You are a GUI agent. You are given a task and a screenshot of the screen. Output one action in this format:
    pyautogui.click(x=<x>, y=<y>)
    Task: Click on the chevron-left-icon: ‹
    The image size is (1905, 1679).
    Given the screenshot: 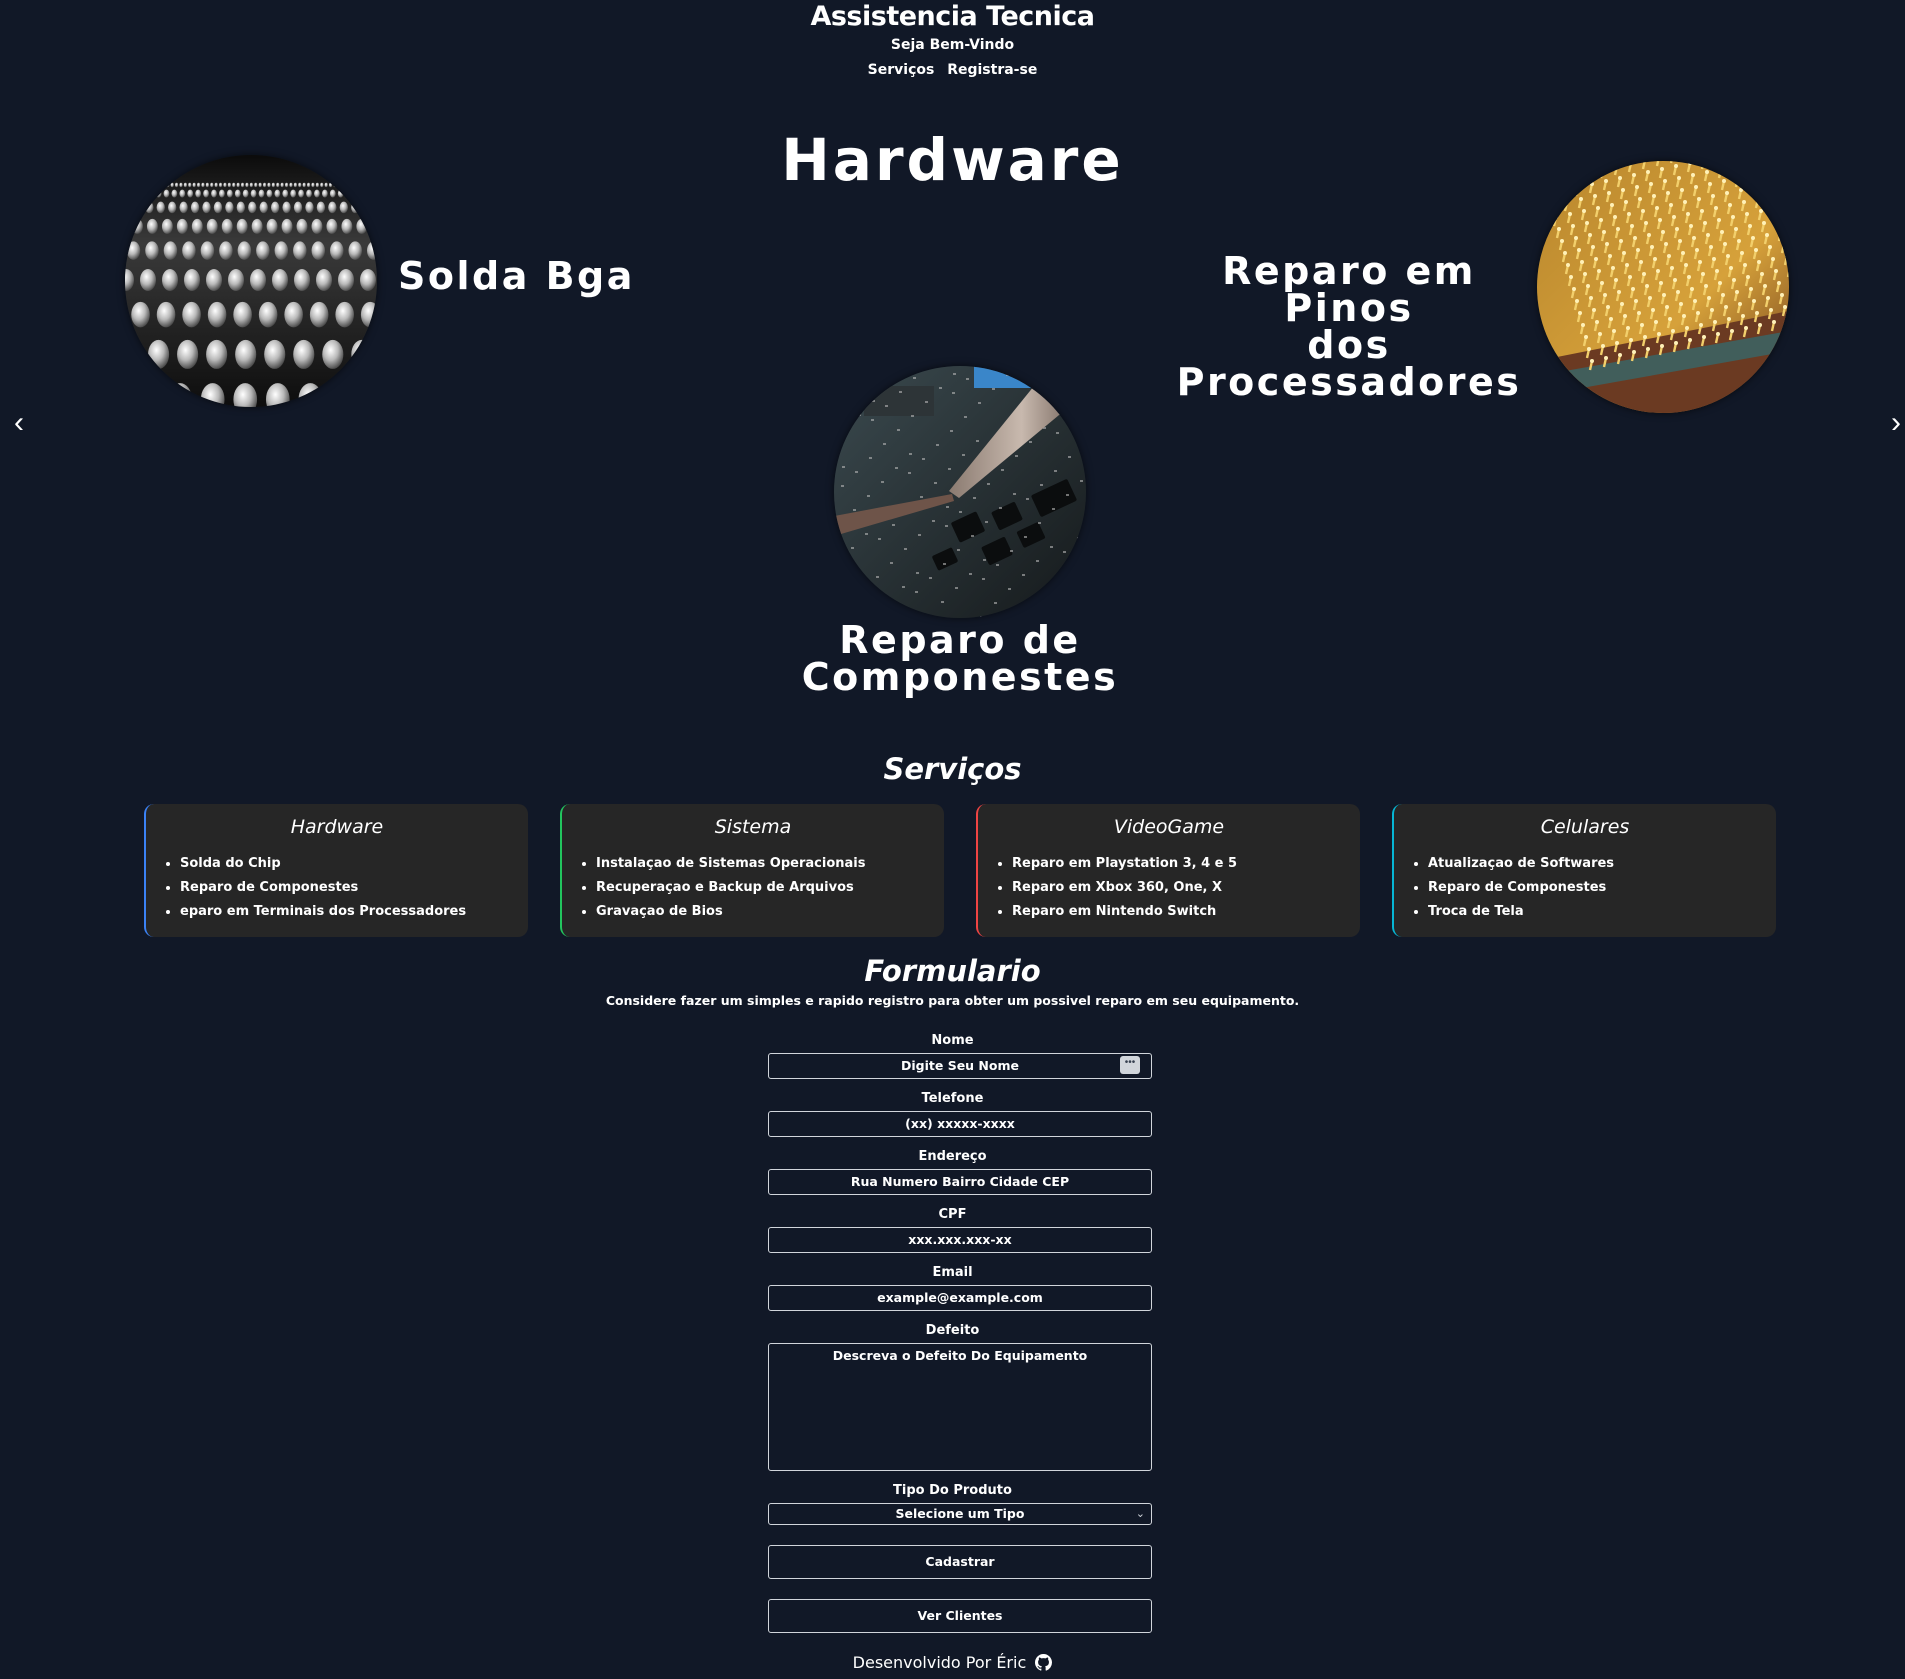 What is the action you would take?
    pyautogui.click(x=19, y=422)
    